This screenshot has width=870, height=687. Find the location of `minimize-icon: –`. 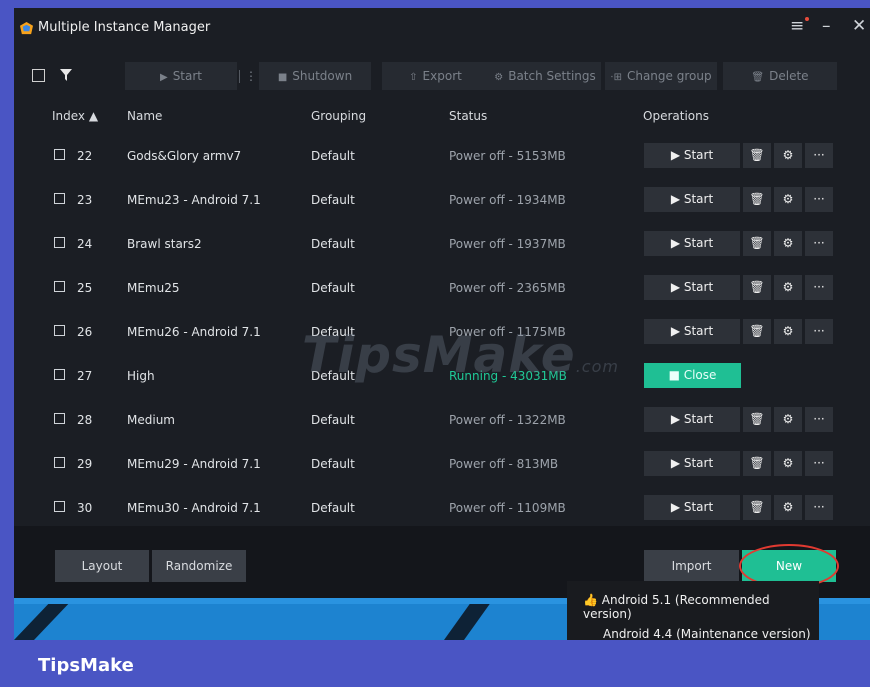

minimize-icon: – is located at coordinates (826, 26).